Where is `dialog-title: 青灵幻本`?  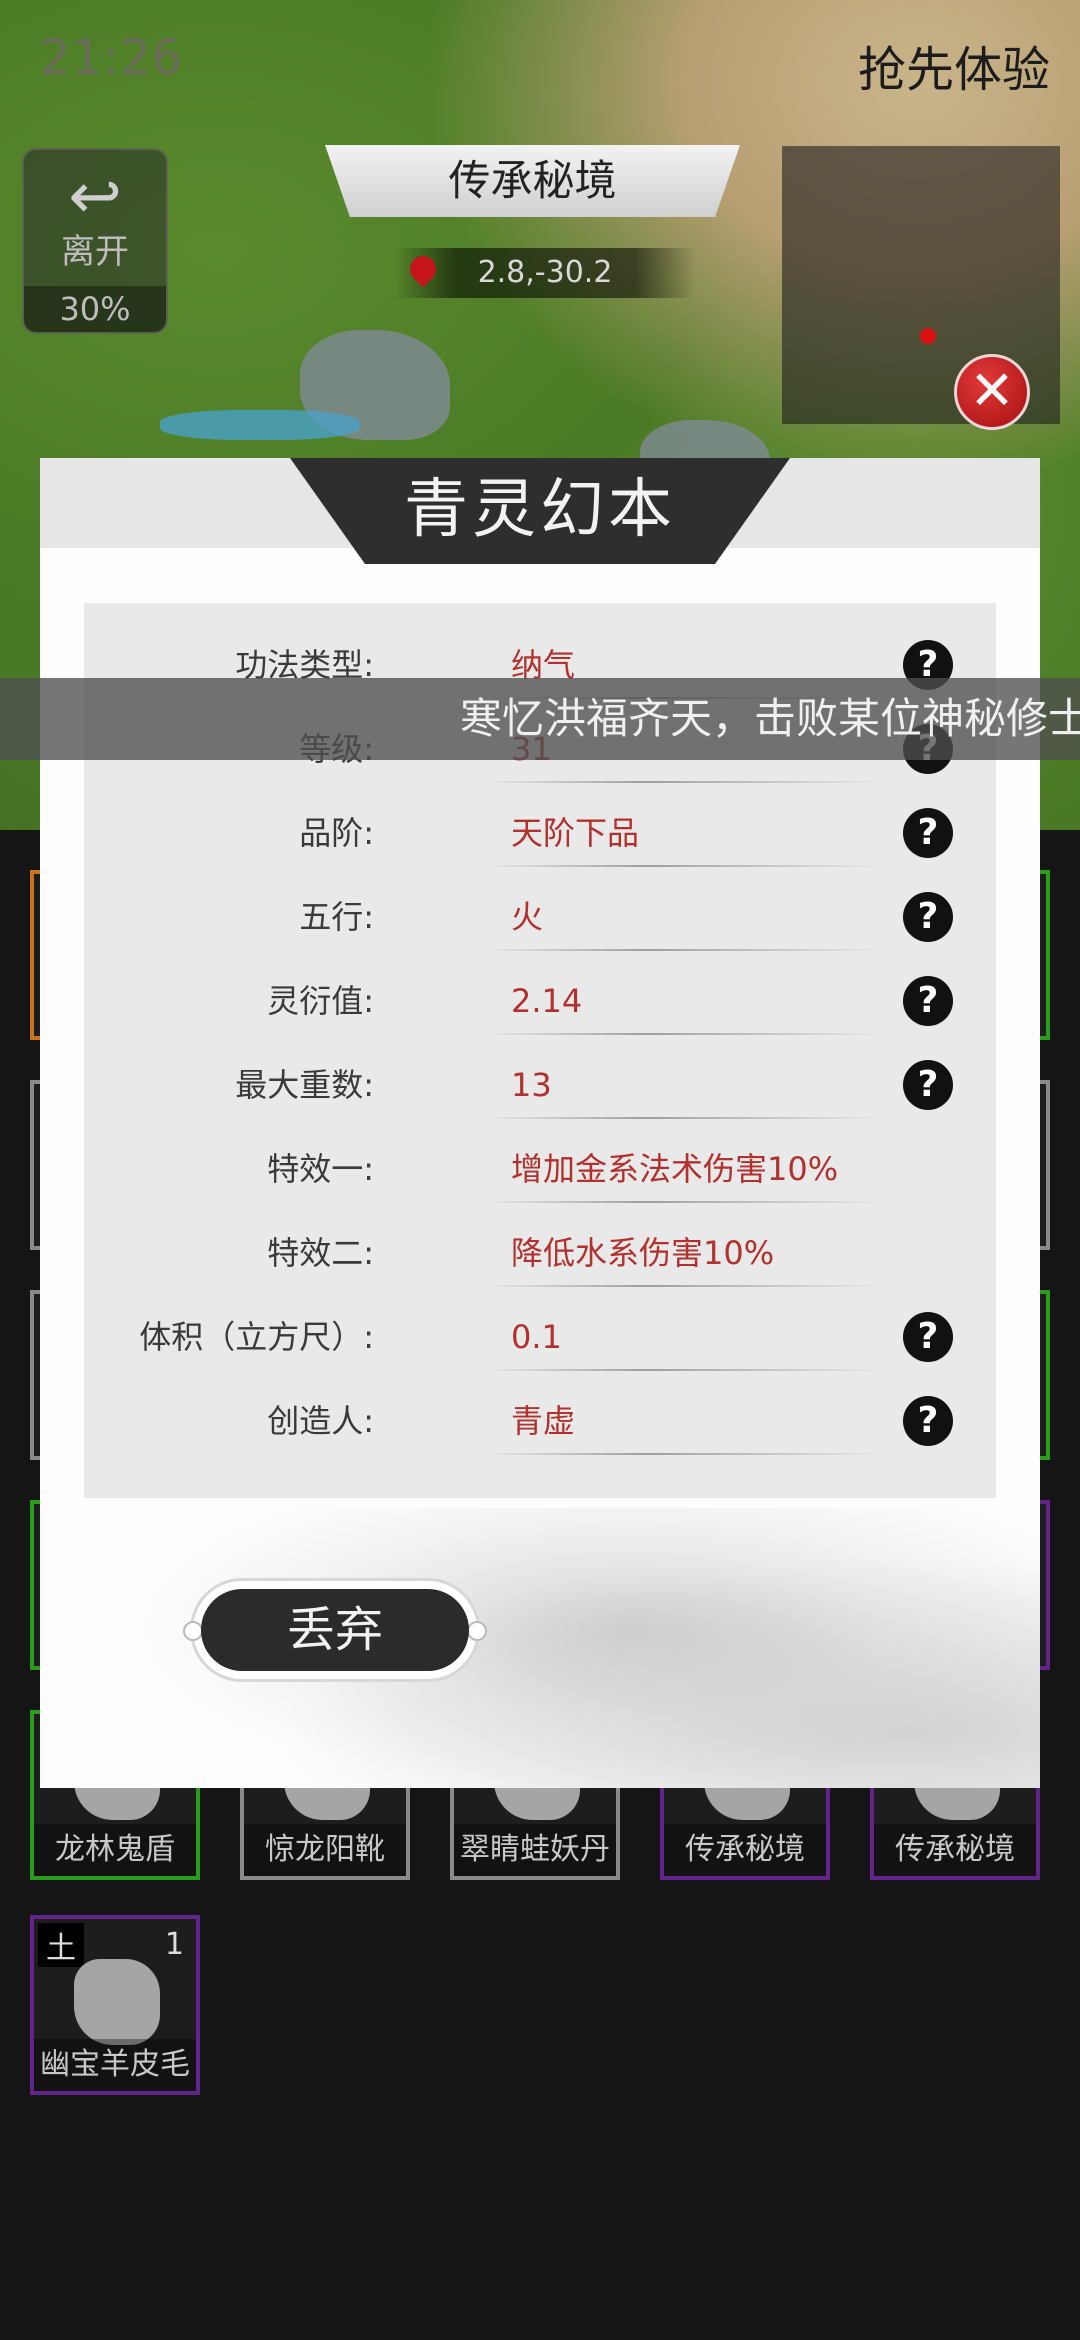 dialog-title: 青灵幻本 is located at coordinates (540, 511).